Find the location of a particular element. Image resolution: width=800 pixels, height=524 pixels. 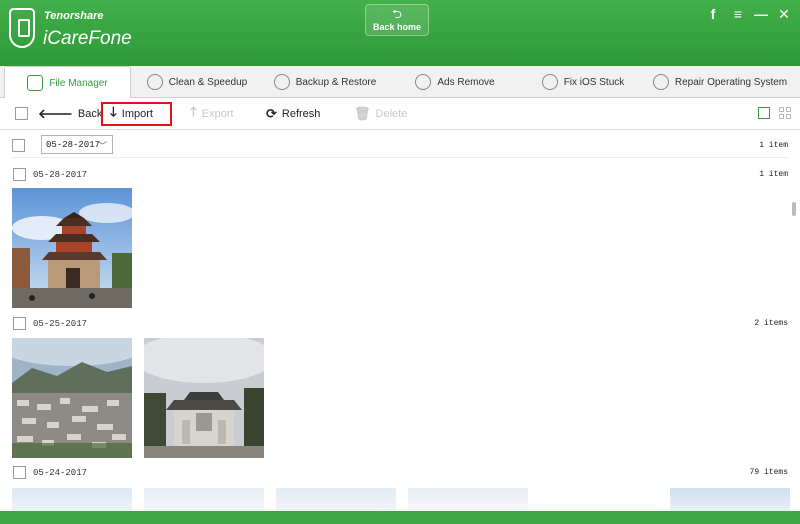

back-home-button: ⮌ Back home is located at coordinates (397, 20).